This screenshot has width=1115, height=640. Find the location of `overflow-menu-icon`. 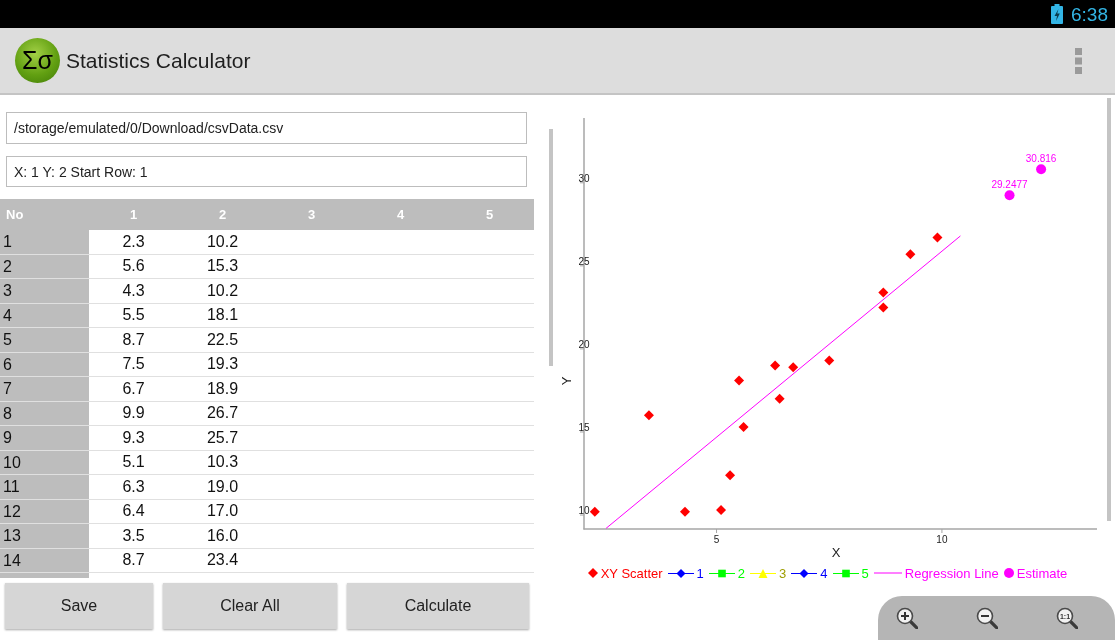

overflow-menu-icon is located at coordinates (1078, 60).